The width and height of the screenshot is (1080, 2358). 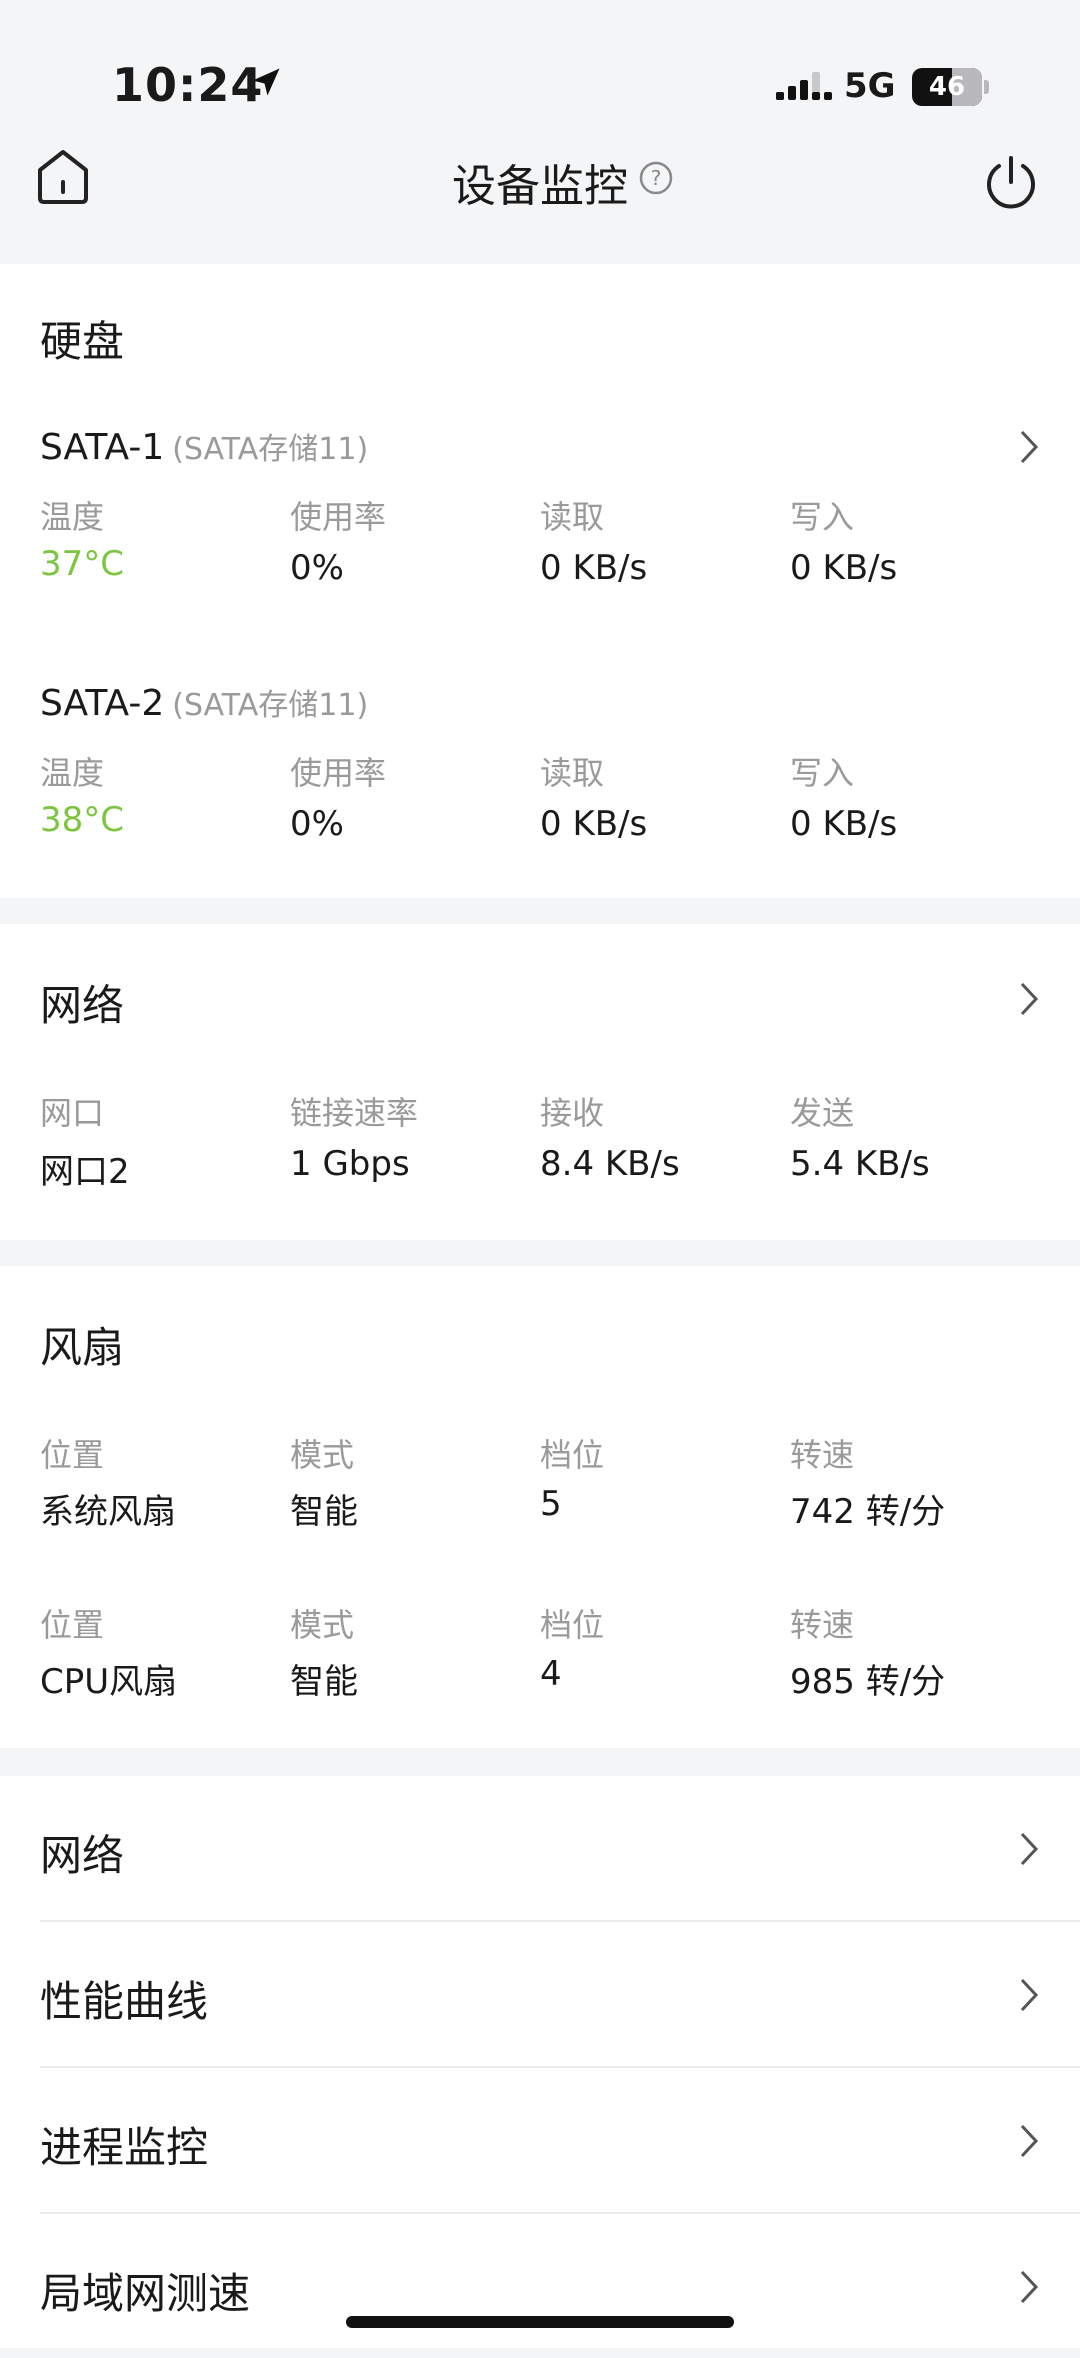 I want to click on disk-name: SATA-1 (SATA存储11), so click(x=204, y=446).